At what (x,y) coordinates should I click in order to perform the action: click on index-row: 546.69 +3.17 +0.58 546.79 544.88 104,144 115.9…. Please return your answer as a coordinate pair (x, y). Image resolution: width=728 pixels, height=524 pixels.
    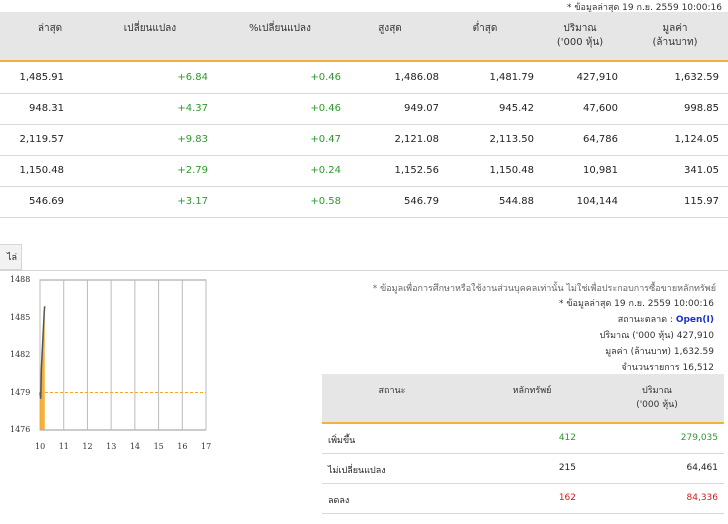
    Looking at the image, I should click on (364, 202).